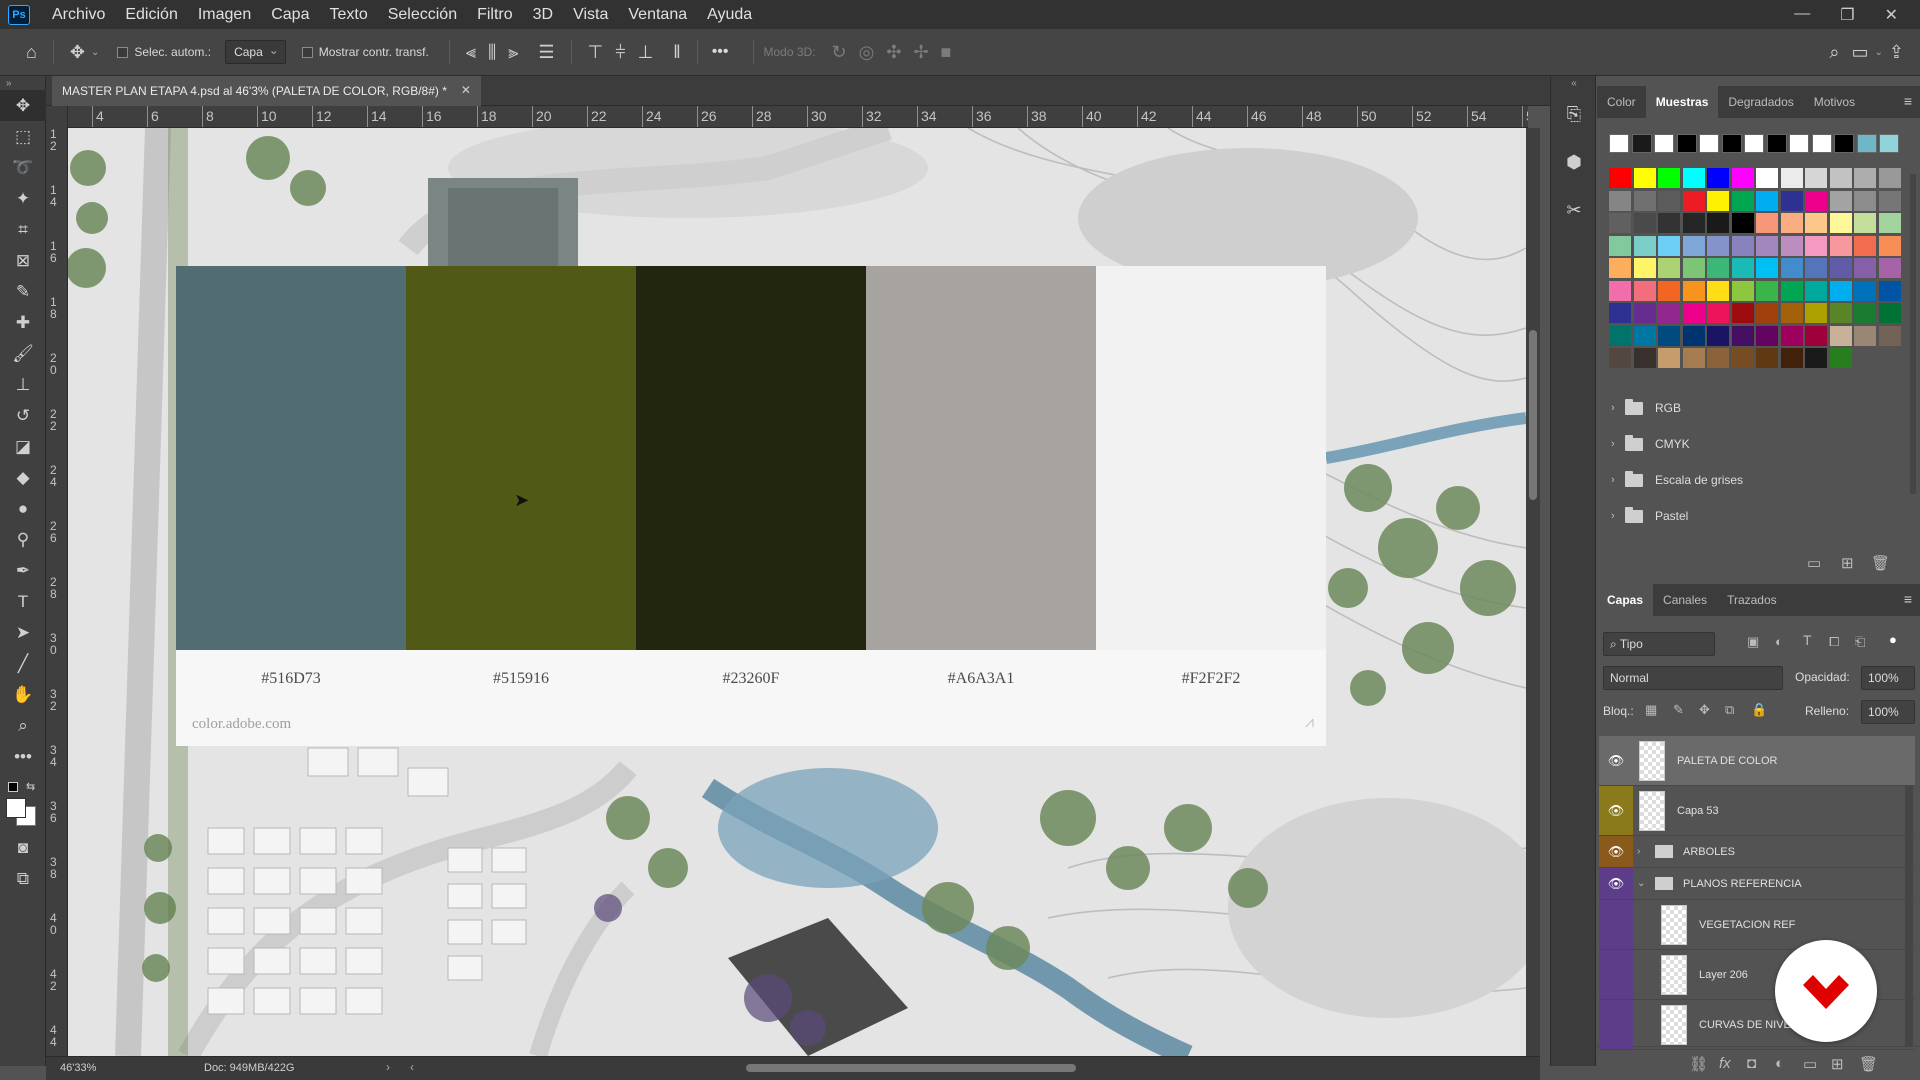 The image size is (1920, 1080). I want to click on menu-archivo: Archivo, so click(78, 14).